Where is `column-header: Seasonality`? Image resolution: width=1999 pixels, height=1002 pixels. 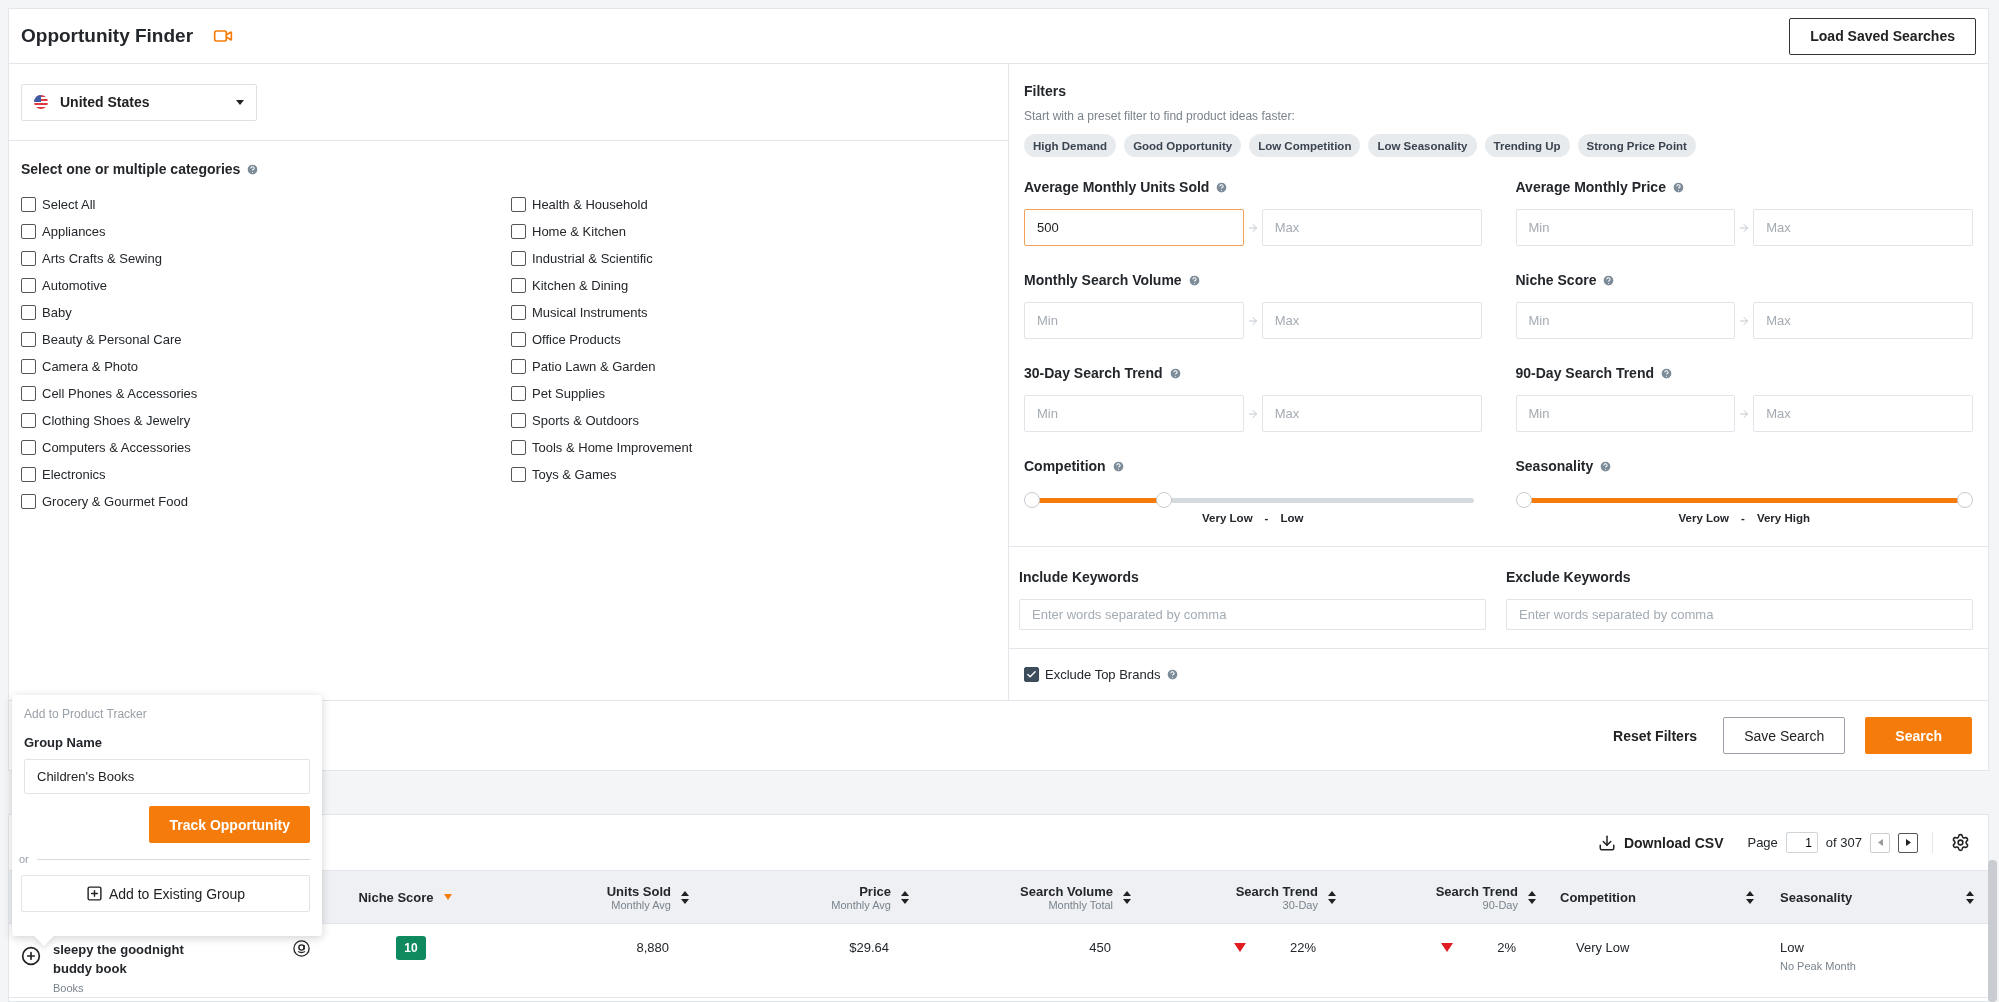
column-header: Seasonality is located at coordinates (1816, 897).